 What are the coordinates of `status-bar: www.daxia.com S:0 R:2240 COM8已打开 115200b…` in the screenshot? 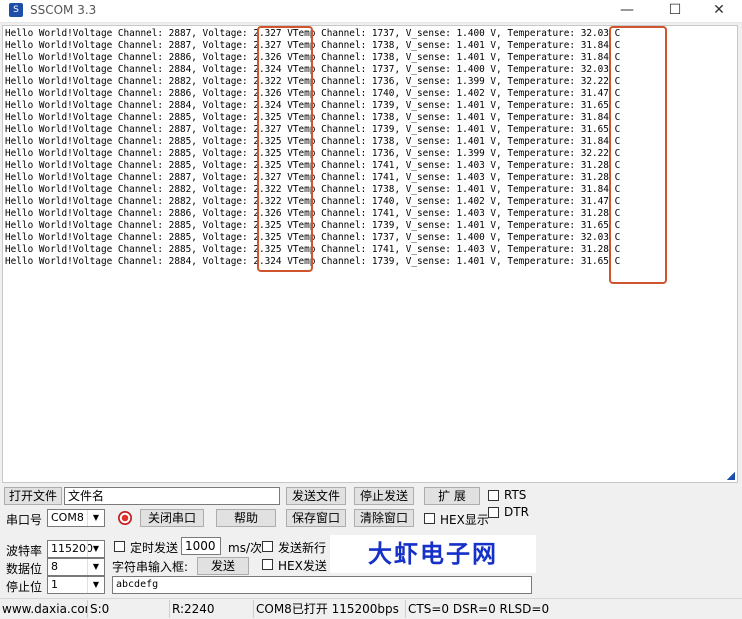 It's located at (371, 608).